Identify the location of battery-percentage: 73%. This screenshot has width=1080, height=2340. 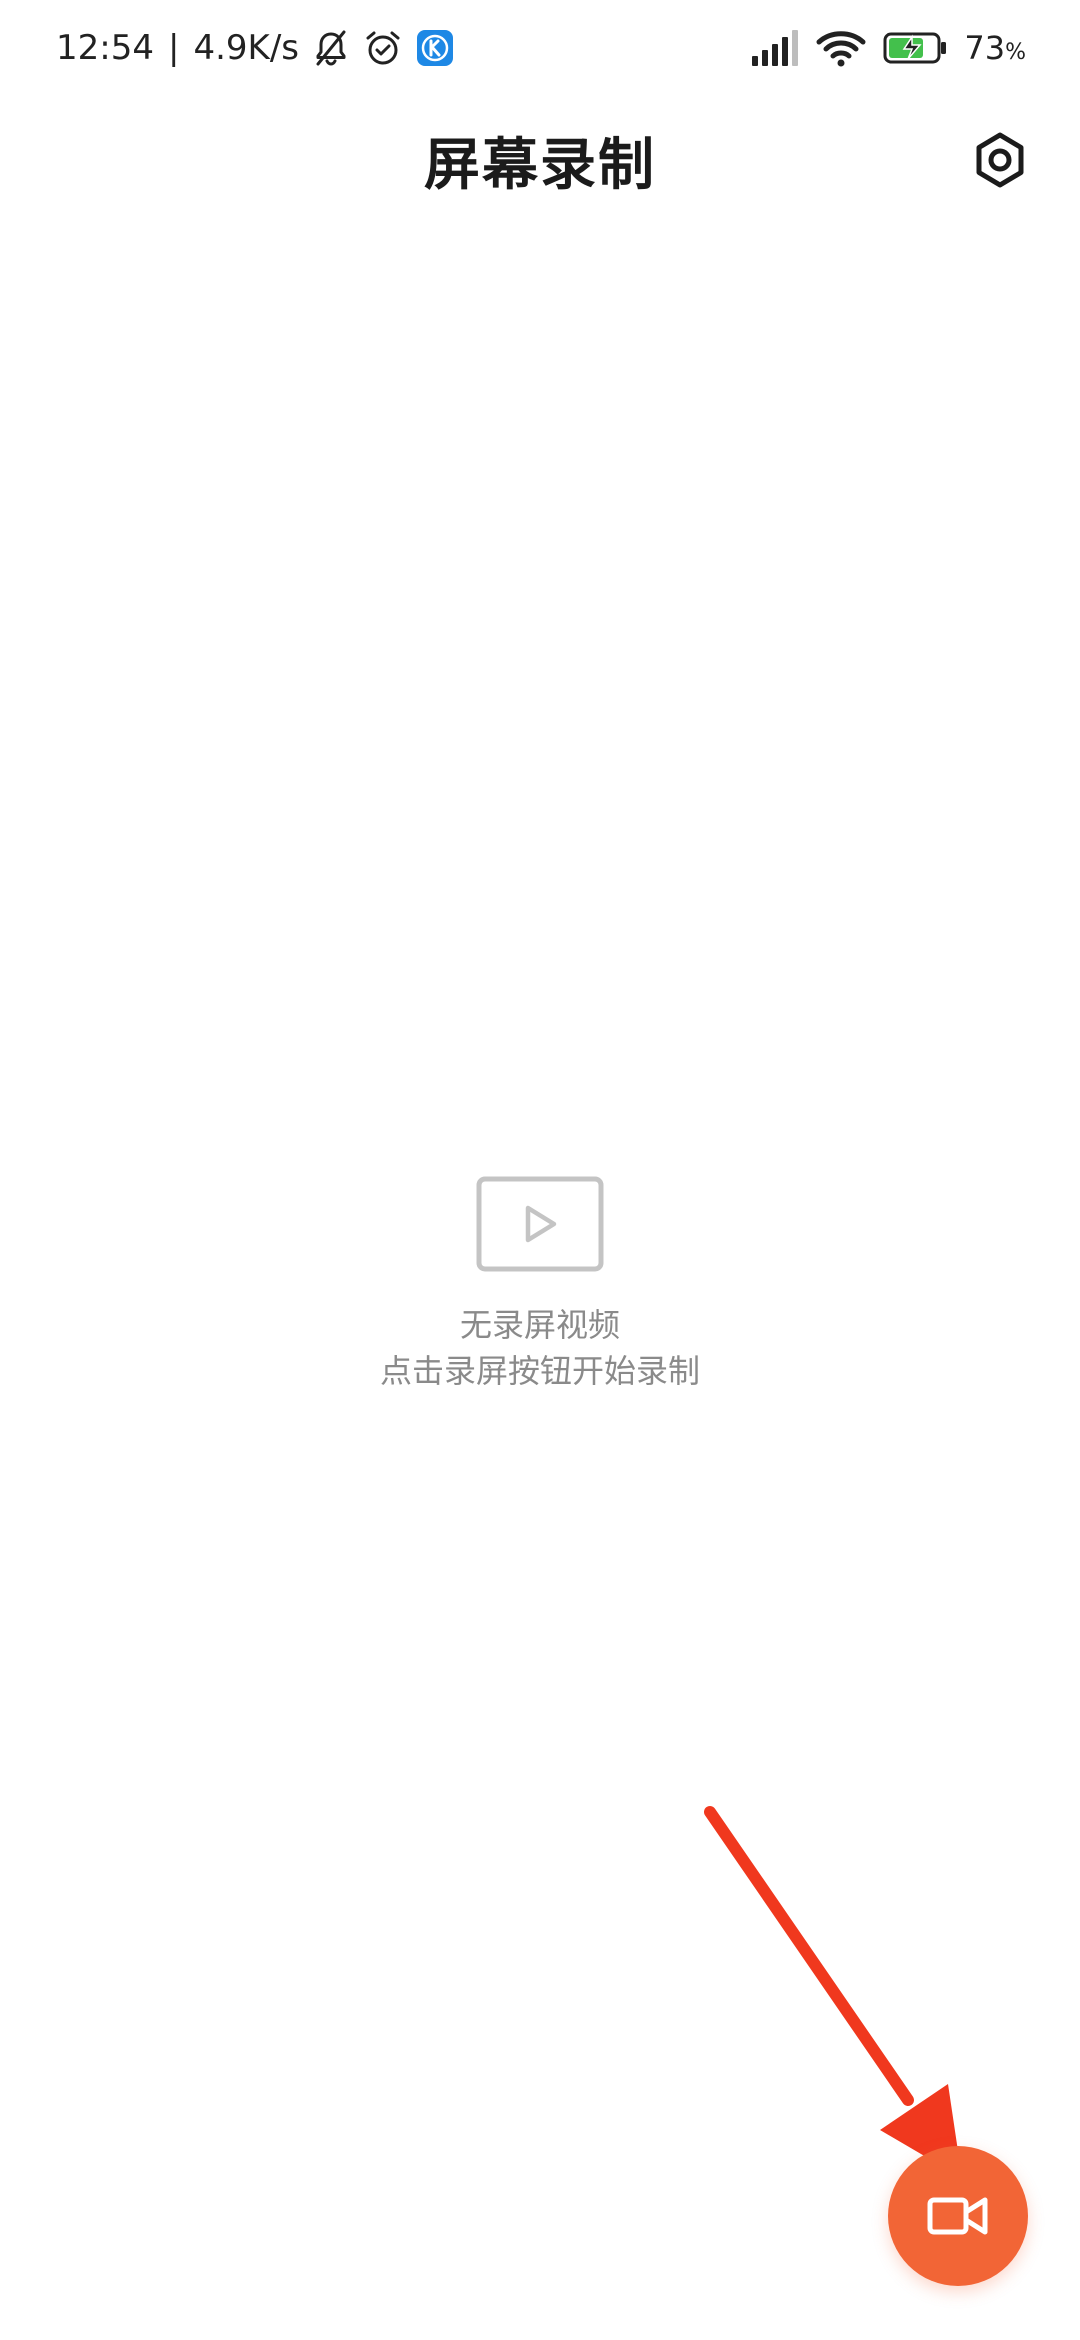
(995, 48).